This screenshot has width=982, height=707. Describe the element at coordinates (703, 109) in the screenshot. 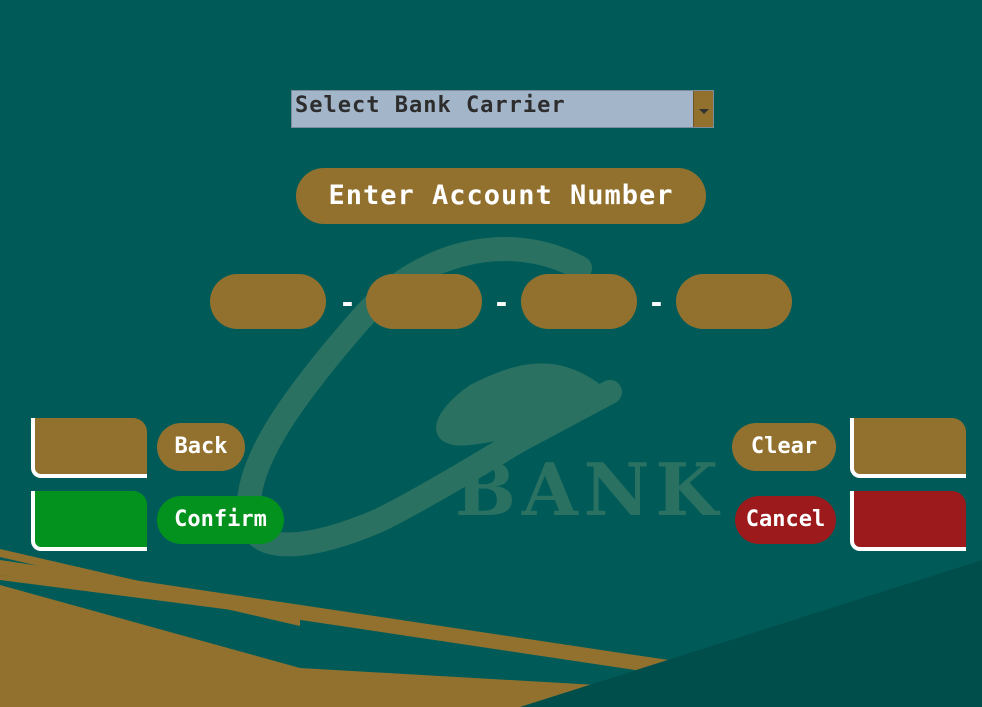

I see `chevron-down-icon` at that location.